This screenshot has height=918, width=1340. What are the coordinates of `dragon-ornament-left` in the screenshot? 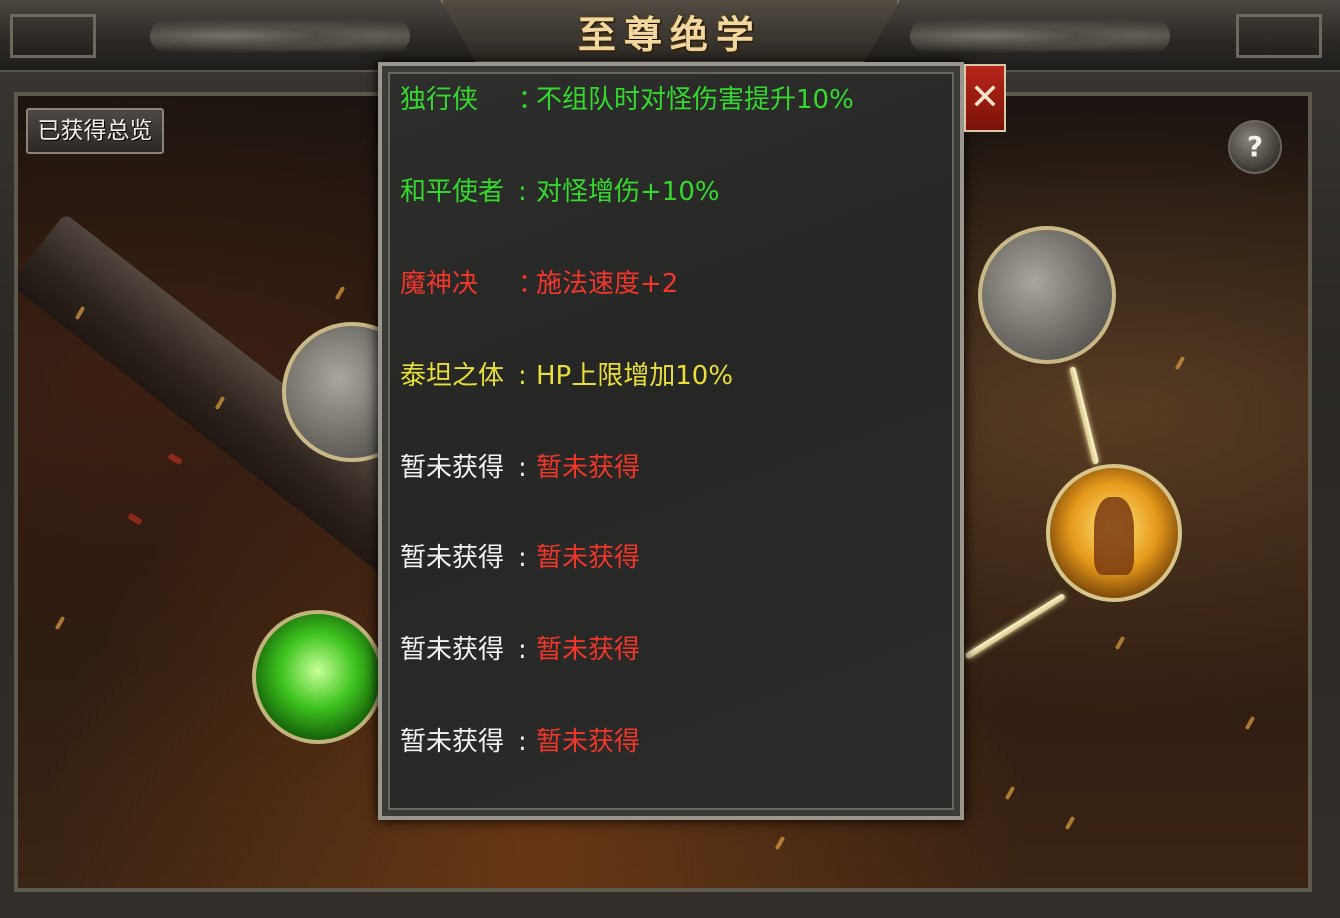 It's located at (280, 36).